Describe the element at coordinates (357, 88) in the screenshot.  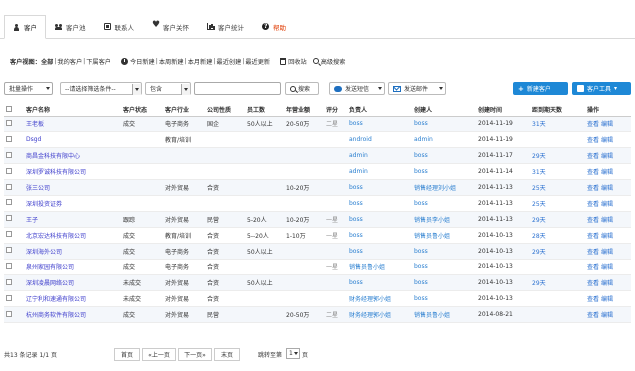
I see `send-sms-button: 发送短信` at that location.